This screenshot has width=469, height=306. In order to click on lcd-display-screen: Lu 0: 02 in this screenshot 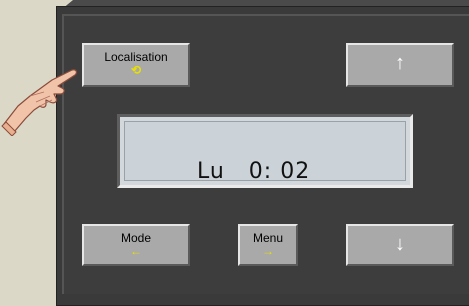, I will do `click(265, 152)`.